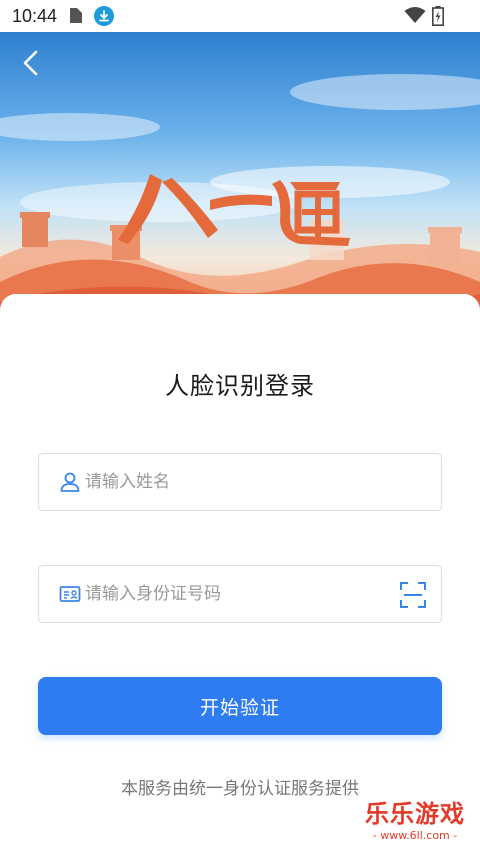 This screenshot has height=853, width=480. I want to click on name-field, so click(240, 482).